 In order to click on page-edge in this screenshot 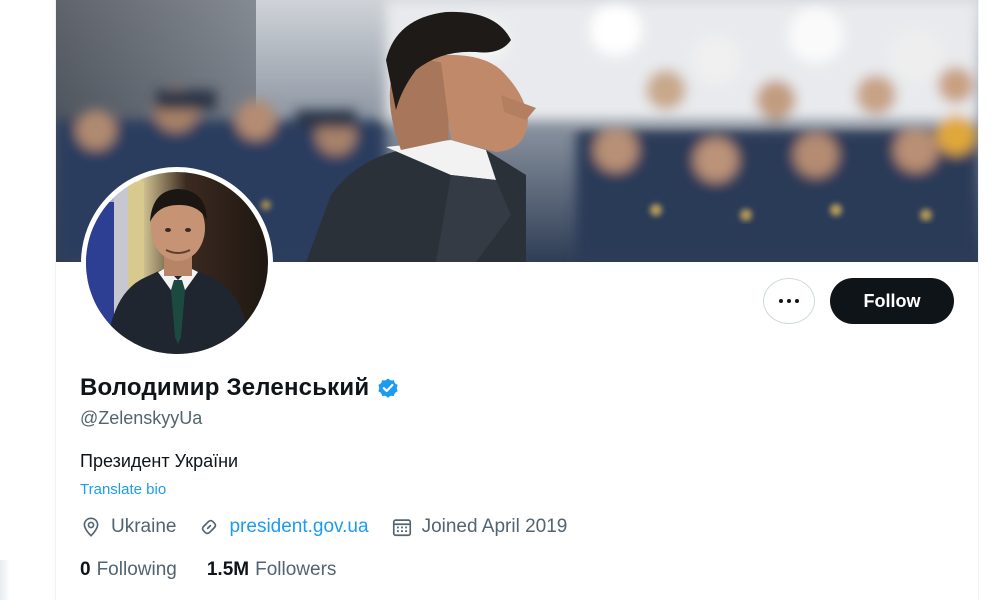, I will do `click(5, 580)`.